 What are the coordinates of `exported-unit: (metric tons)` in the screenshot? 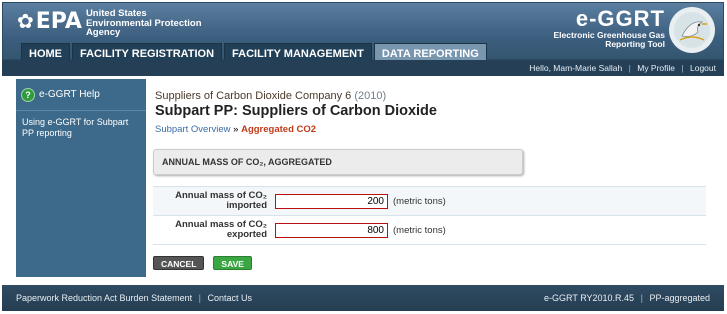 It's located at (419, 230).